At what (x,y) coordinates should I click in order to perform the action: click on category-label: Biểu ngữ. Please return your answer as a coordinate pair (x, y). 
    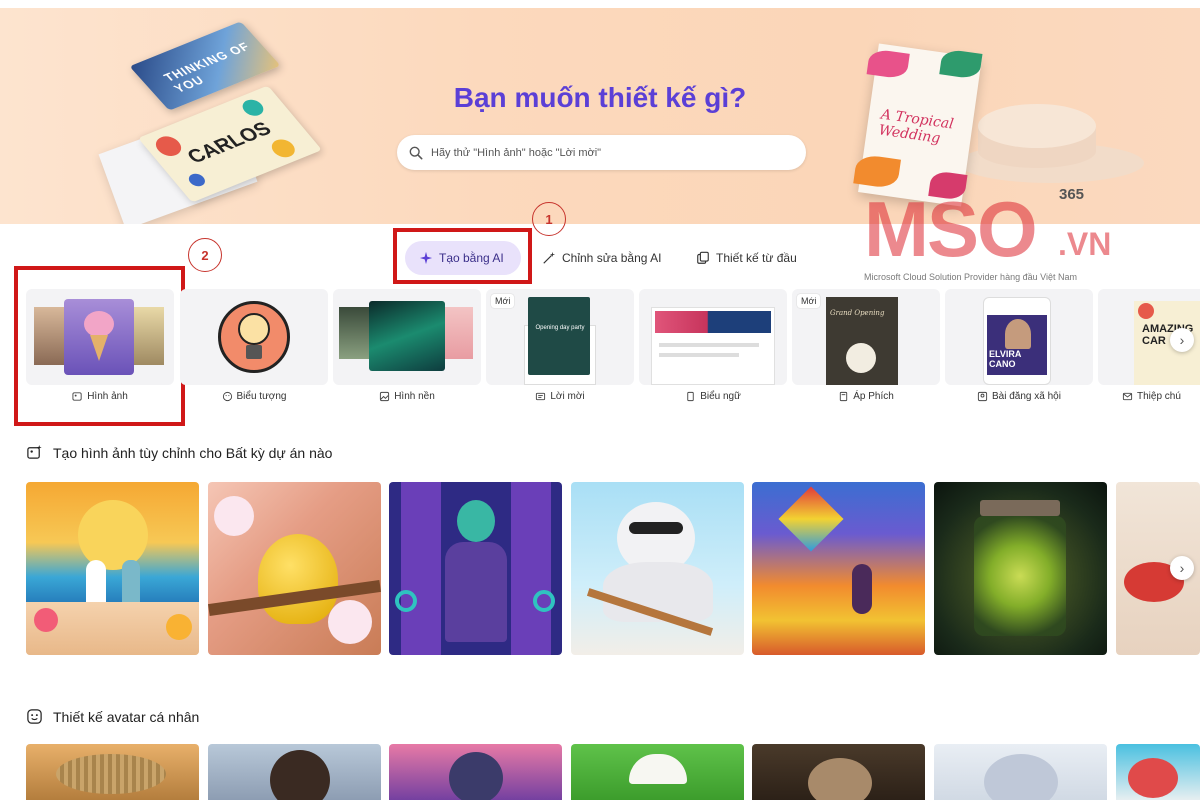
    Looking at the image, I should click on (713, 396).